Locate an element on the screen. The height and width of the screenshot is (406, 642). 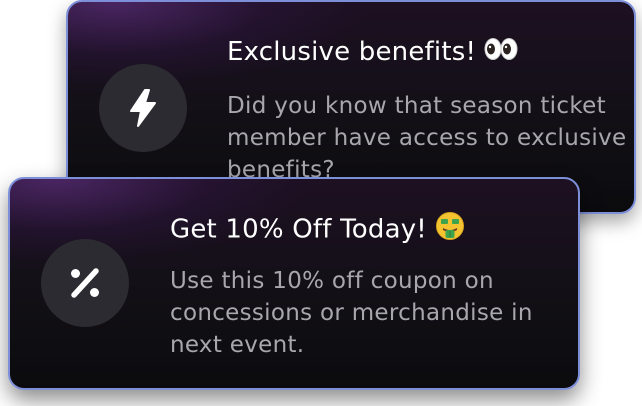
notification-title: Get 10% Off Today! is located at coordinates (317, 230).